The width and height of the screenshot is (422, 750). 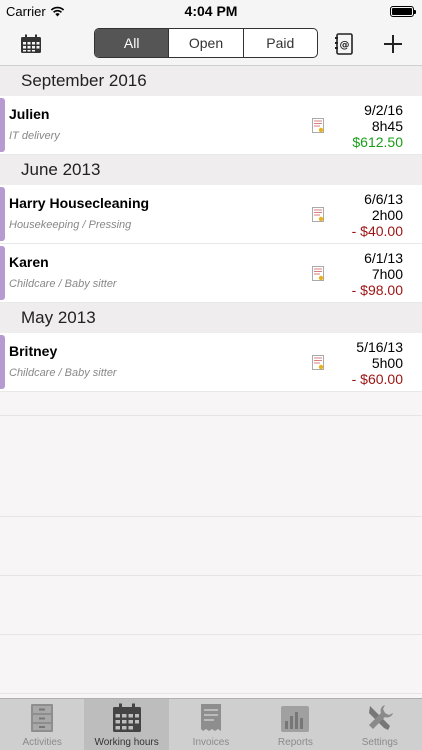 What do you see at coordinates (377, 290) in the screenshot?
I see `item-amount: - $98.00` at bounding box center [377, 290].